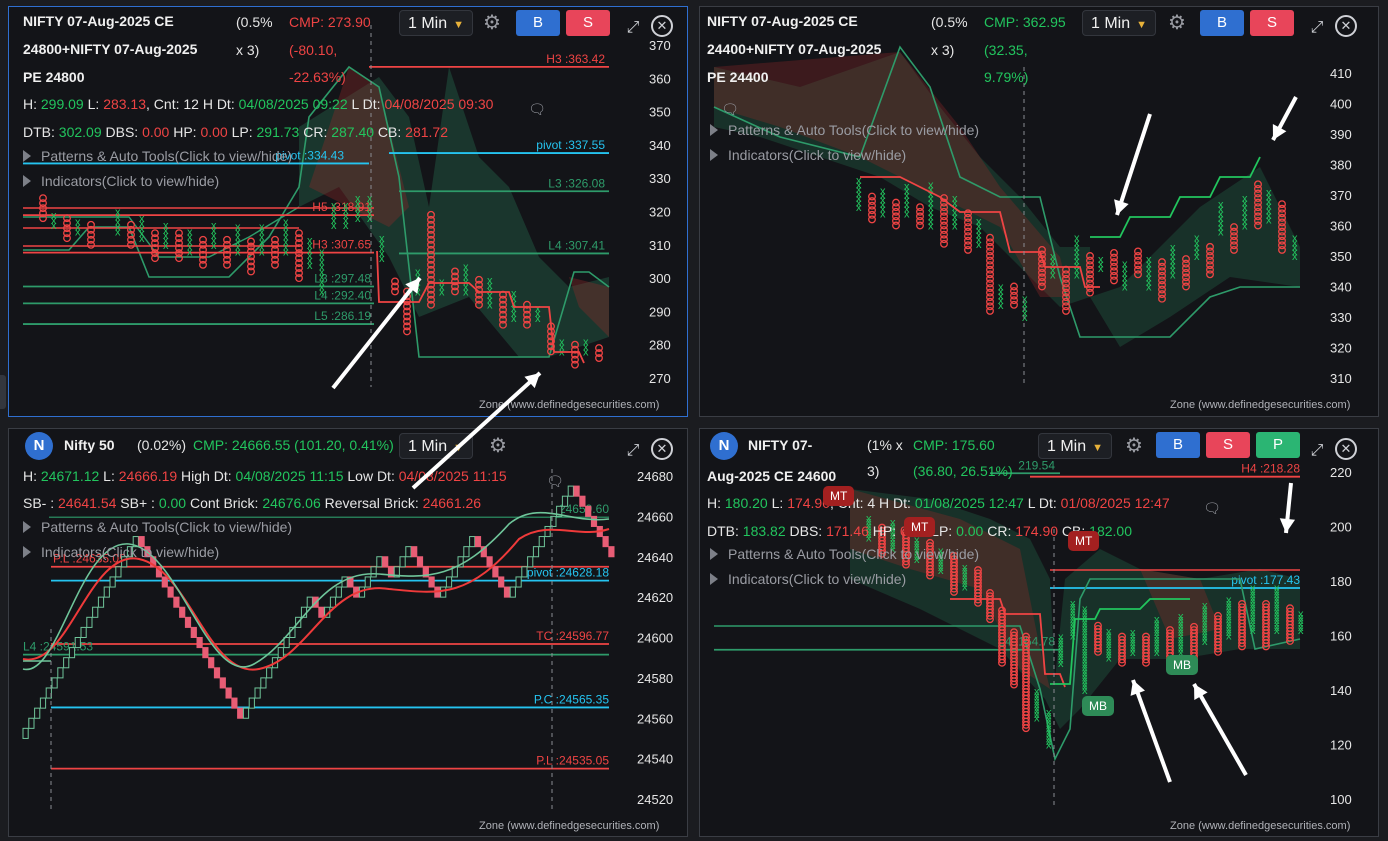 The width and height of the screenshot is (1388, 841). What do you see at coordinates (1037, 531) in the screenshot?
I see `info-value: 174.90` at bounding box center [1037, 531].